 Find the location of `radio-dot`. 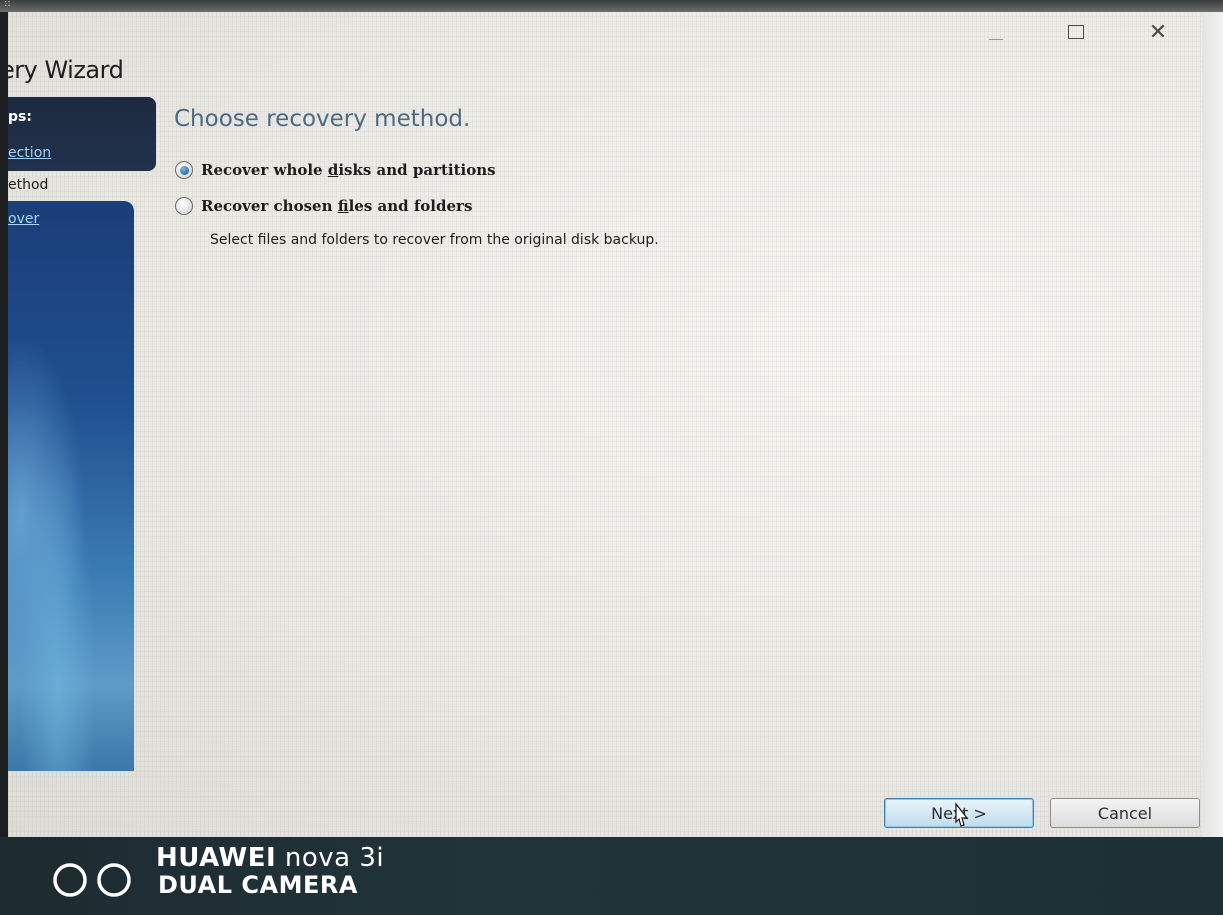

radio-dot is located at coordinates (184, 170).